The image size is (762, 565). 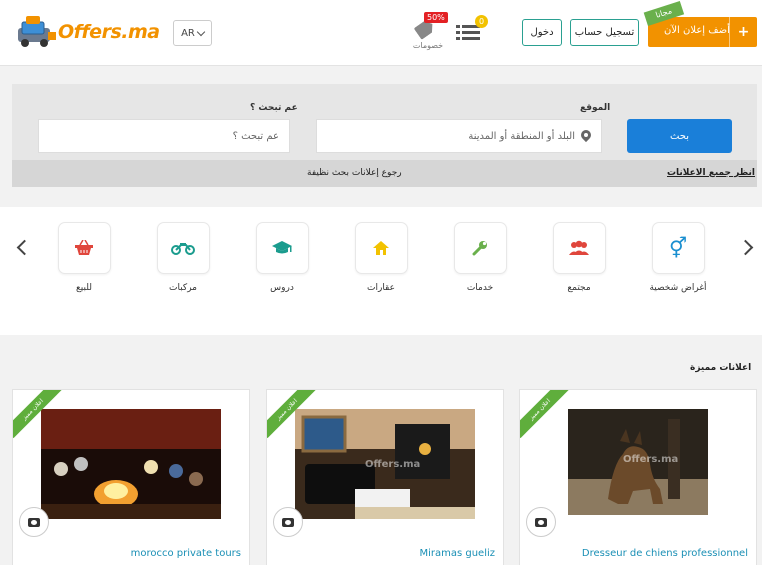 What do you see at coordinates (743, 32) in the screenshot?
I see `plus-icon: +` at bounding box center [743, 32].